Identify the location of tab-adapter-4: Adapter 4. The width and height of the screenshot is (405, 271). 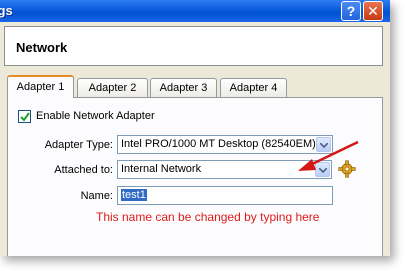
(253, 87).